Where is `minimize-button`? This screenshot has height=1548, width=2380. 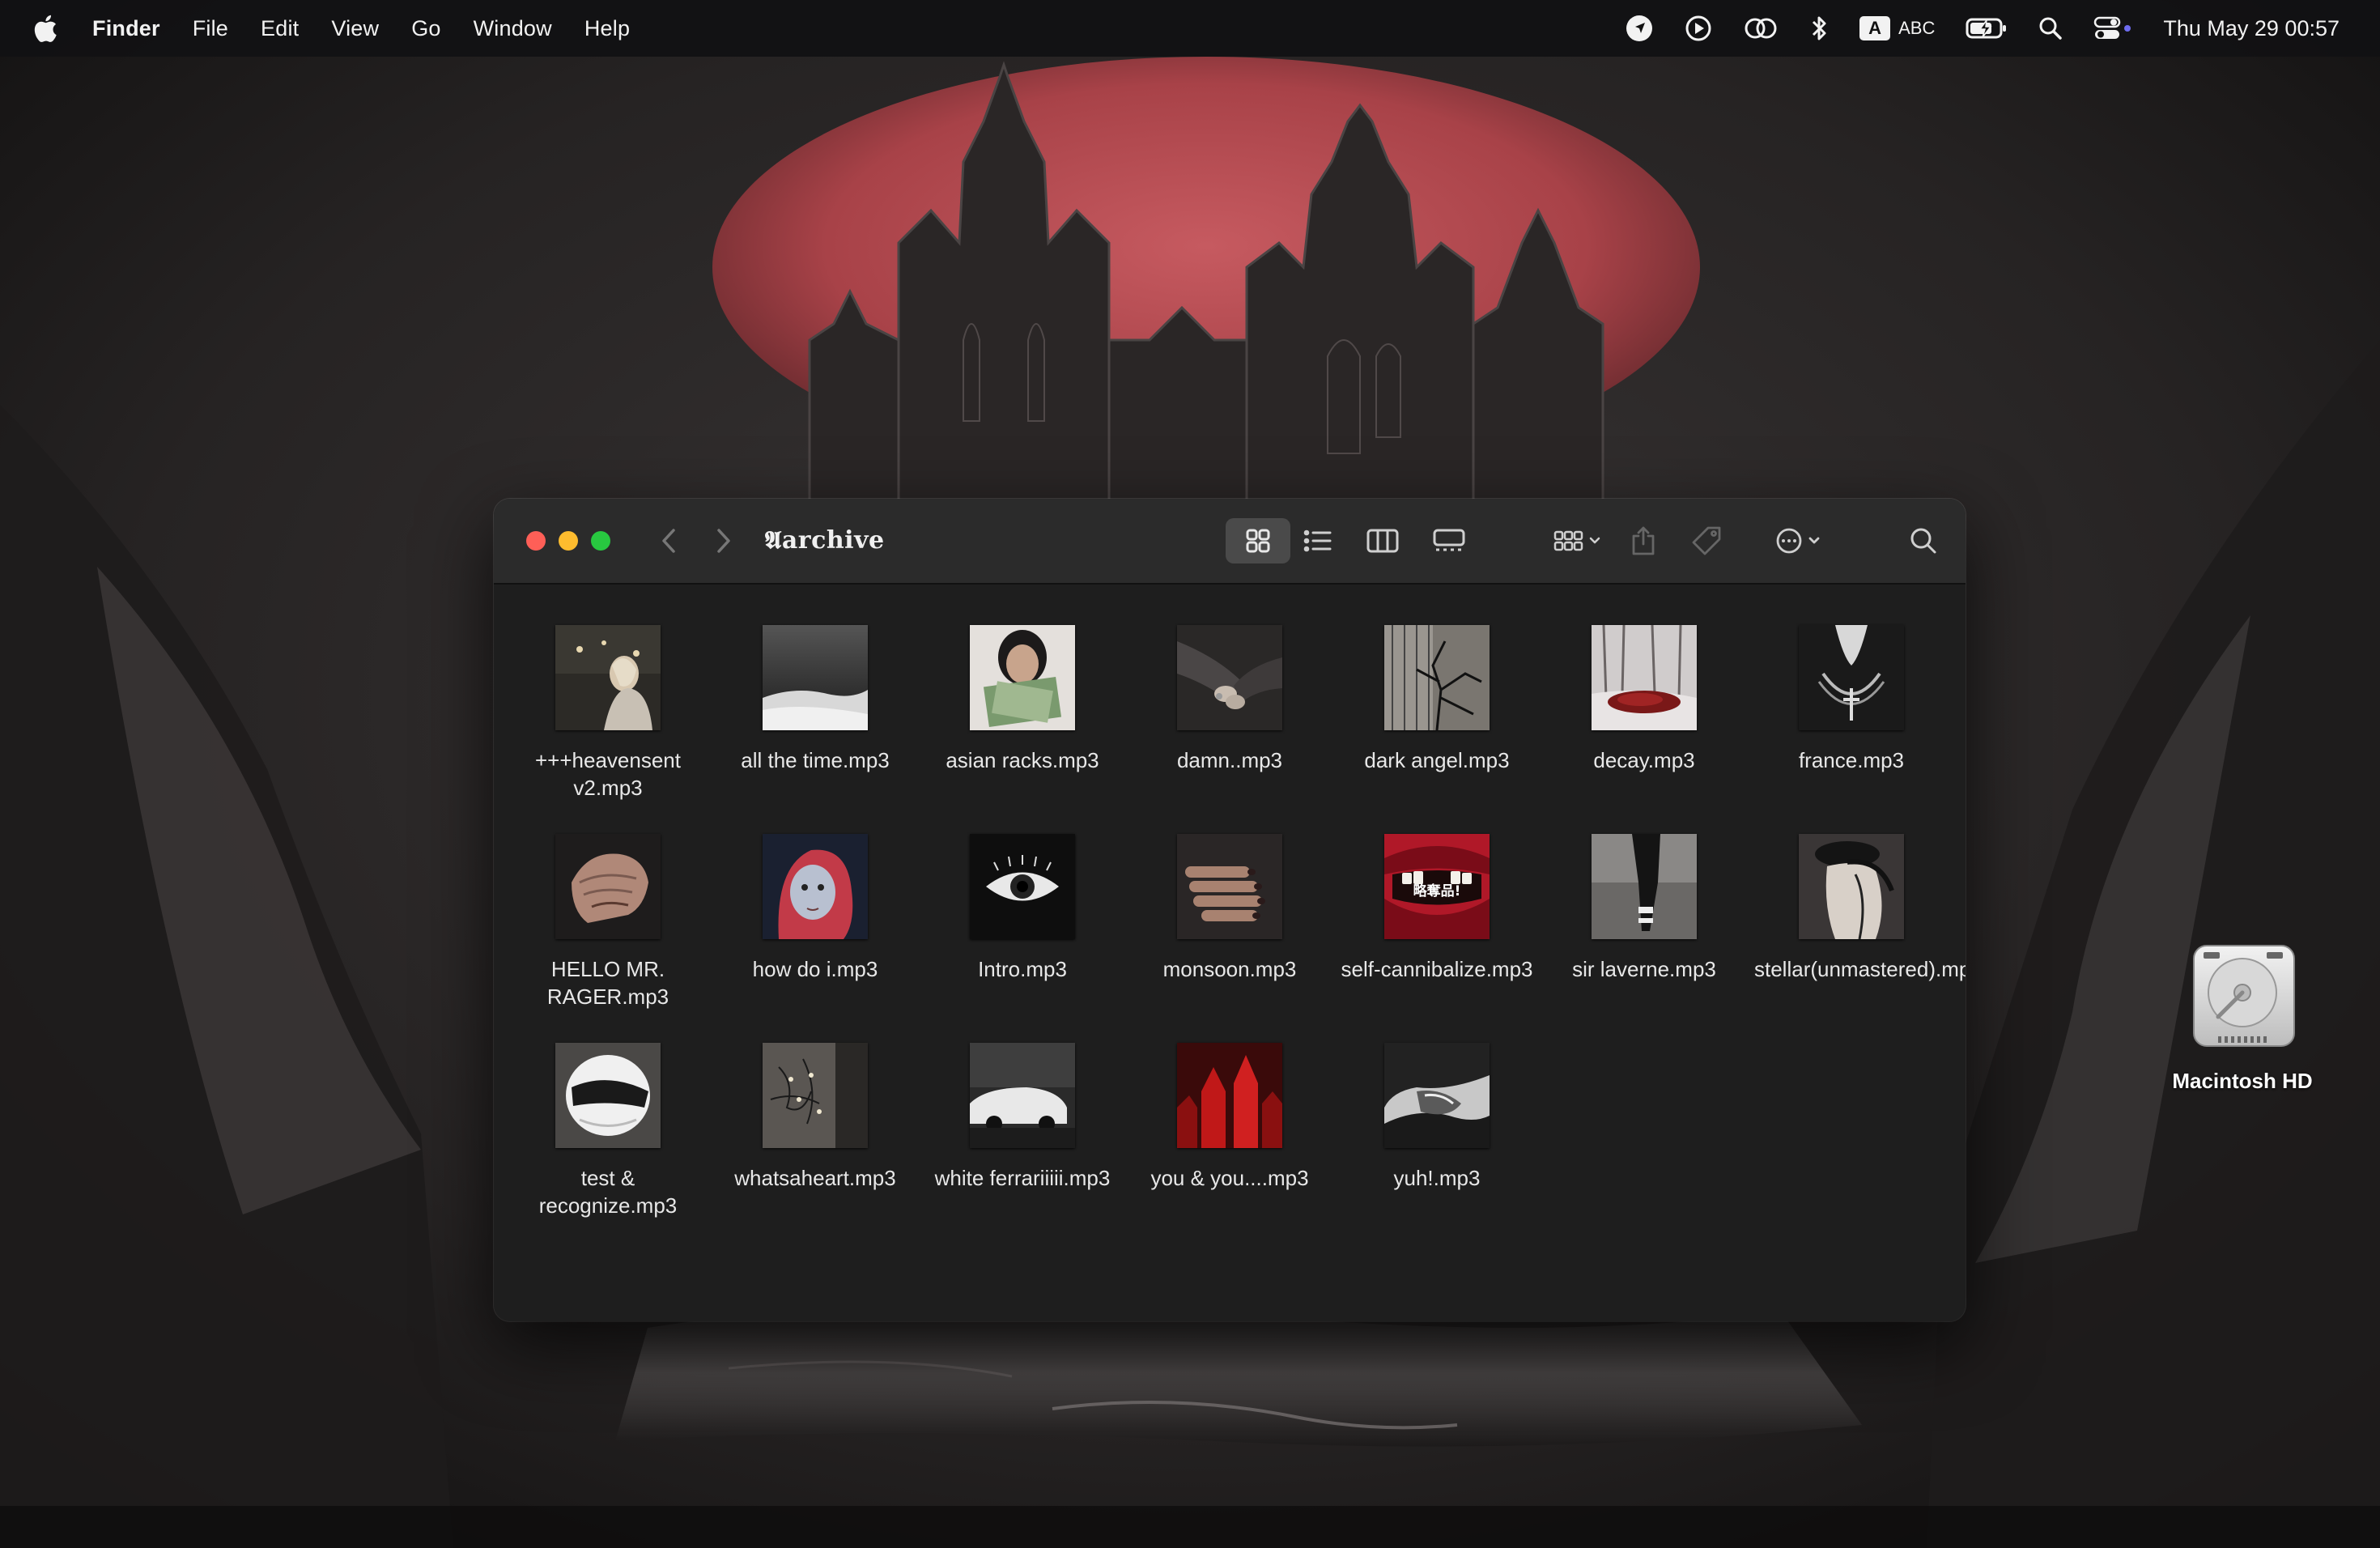
minimize-button is located at coordinates (568, 541).